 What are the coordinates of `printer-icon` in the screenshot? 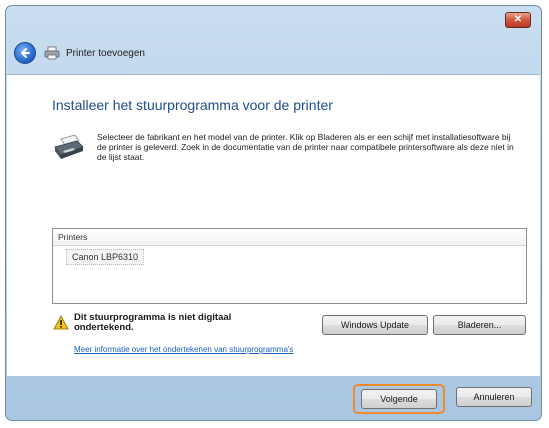 It's located at (52, 53).